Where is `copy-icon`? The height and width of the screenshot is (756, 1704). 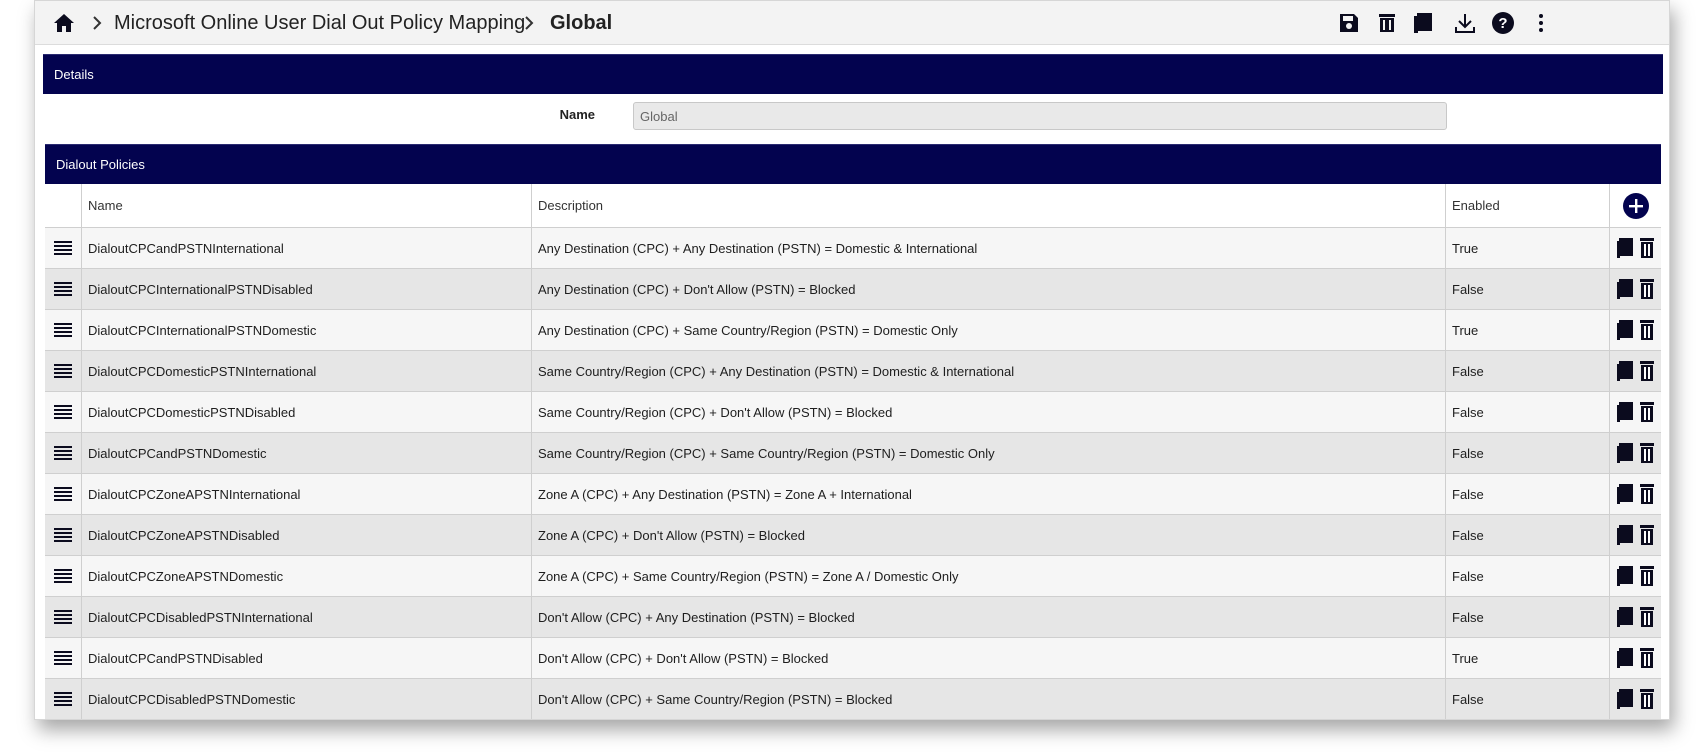 copy-icon is located at coordinates (1423, 23).